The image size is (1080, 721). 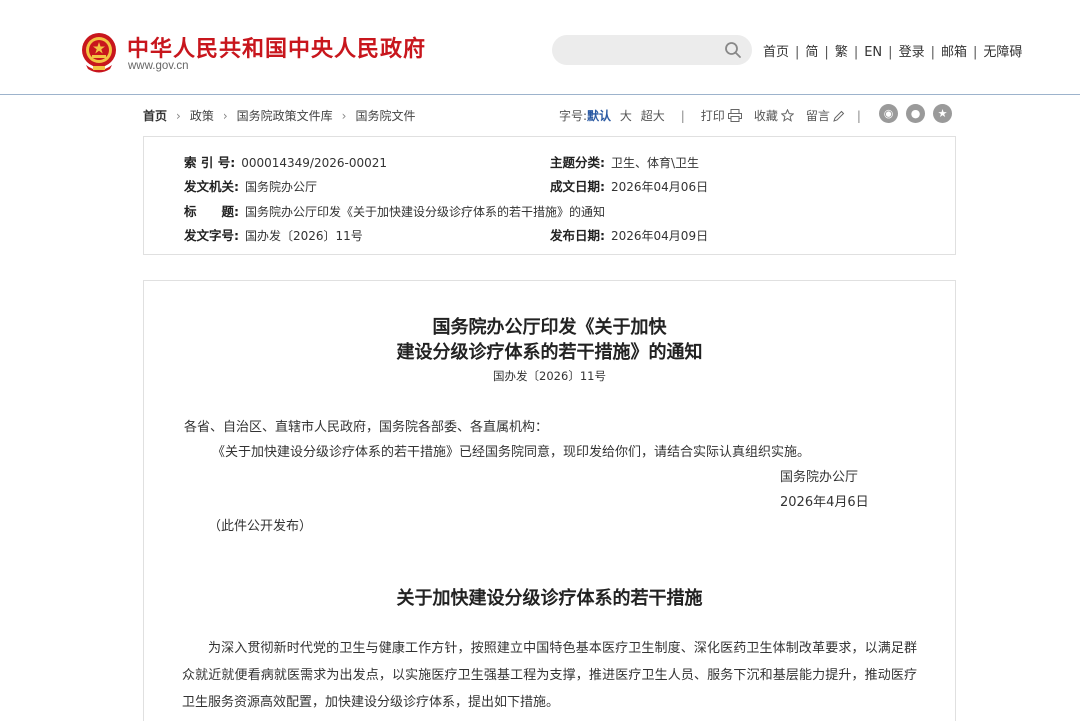 I want to click on public-note: （此件公开发布）, so click(x=260, y=526).